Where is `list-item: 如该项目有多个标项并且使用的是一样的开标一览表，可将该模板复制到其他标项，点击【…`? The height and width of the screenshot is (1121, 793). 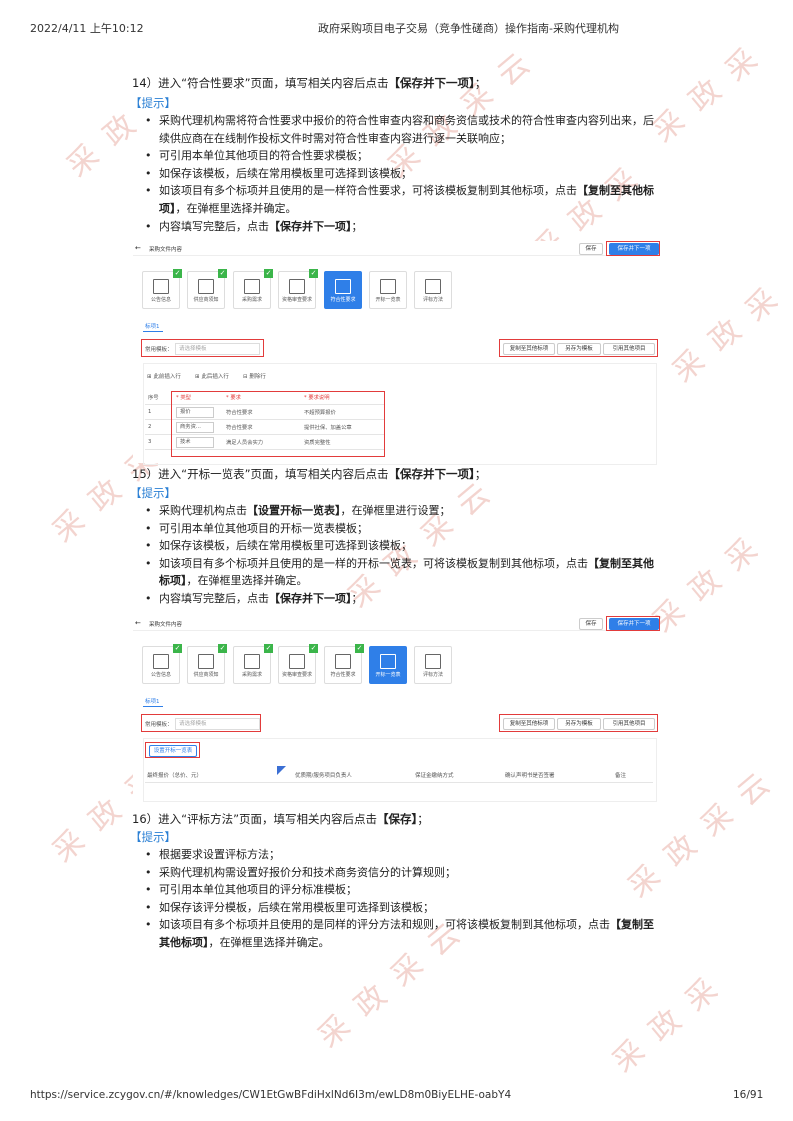 list-item: 如该项目有多个标项并且使用的是一样的开标一览表，可将该模板复制到其他标项，点击【… is located at coordinates (400, 572).